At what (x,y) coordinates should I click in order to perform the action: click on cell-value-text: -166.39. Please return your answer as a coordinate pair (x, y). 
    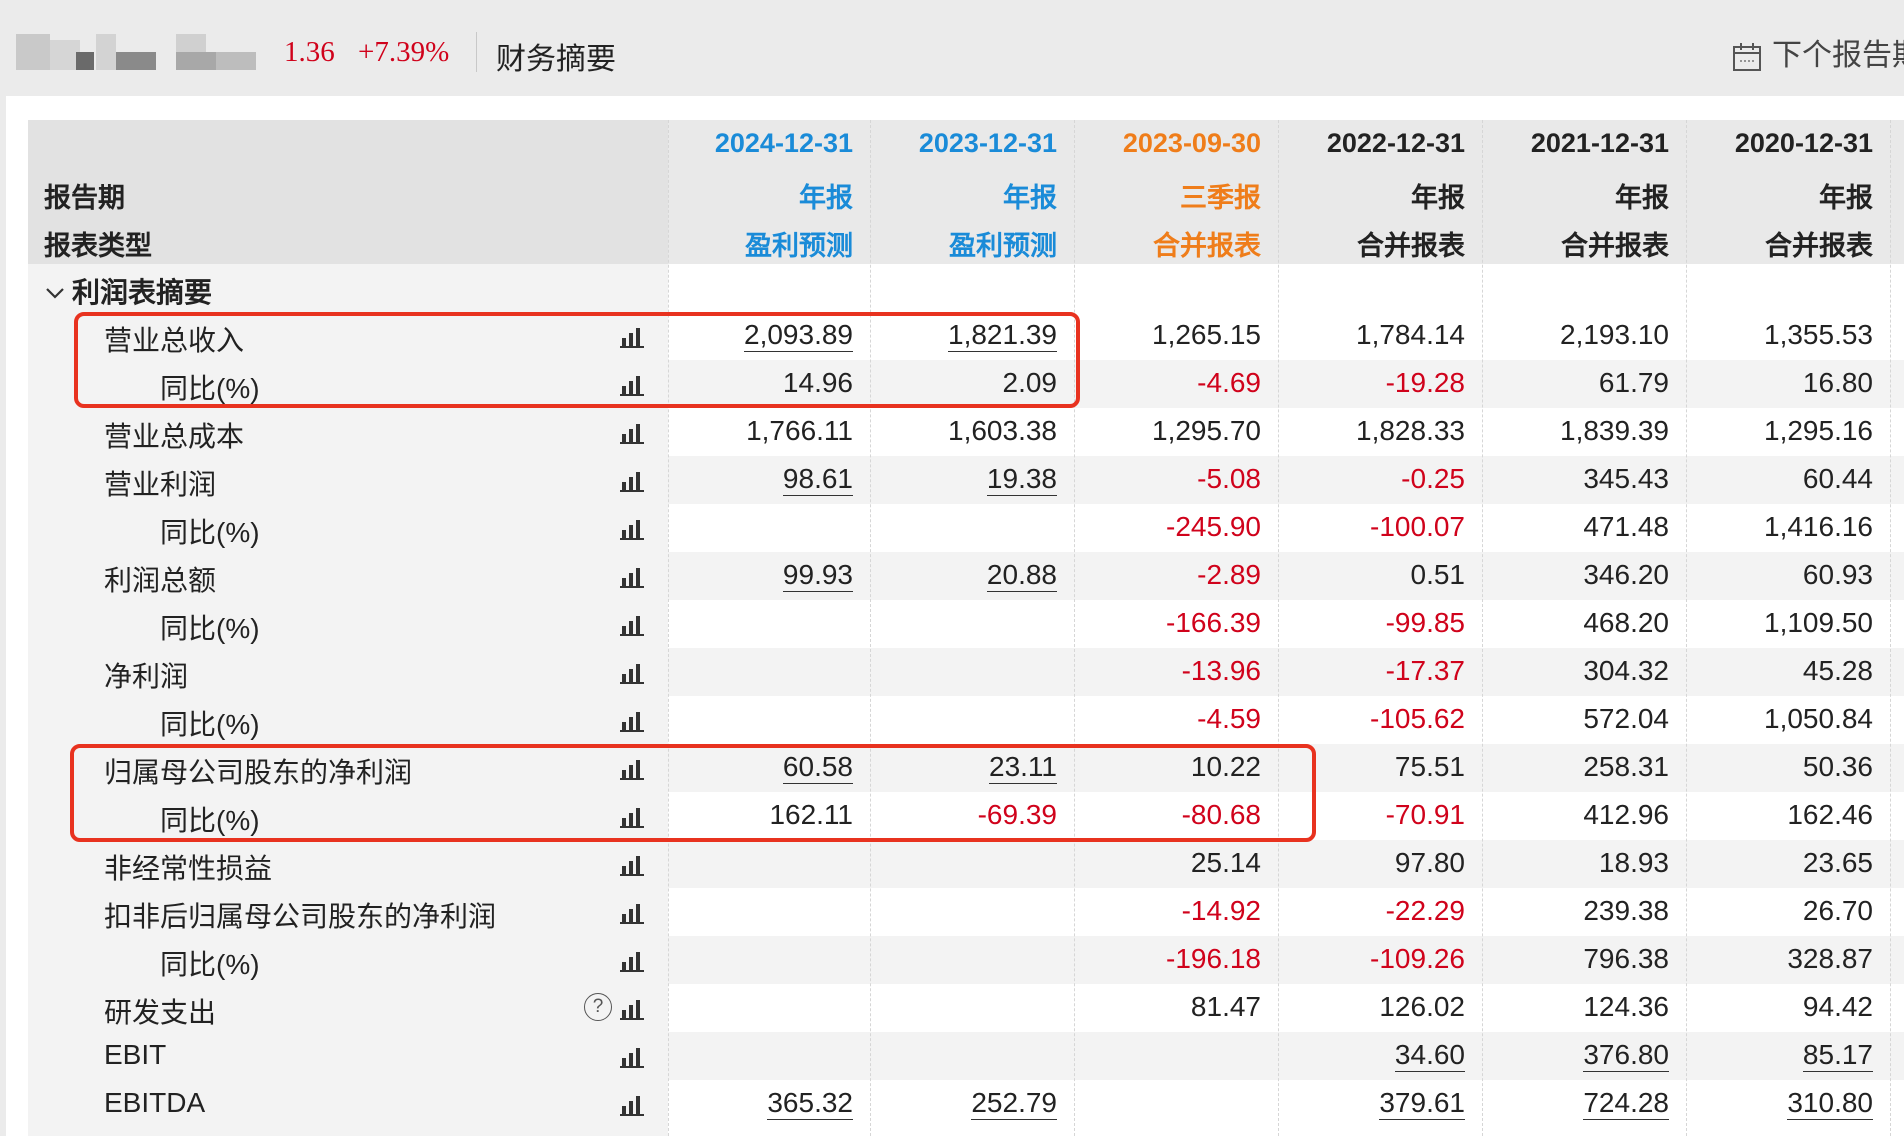
    Looking at the image, I should click on (1213, 622).